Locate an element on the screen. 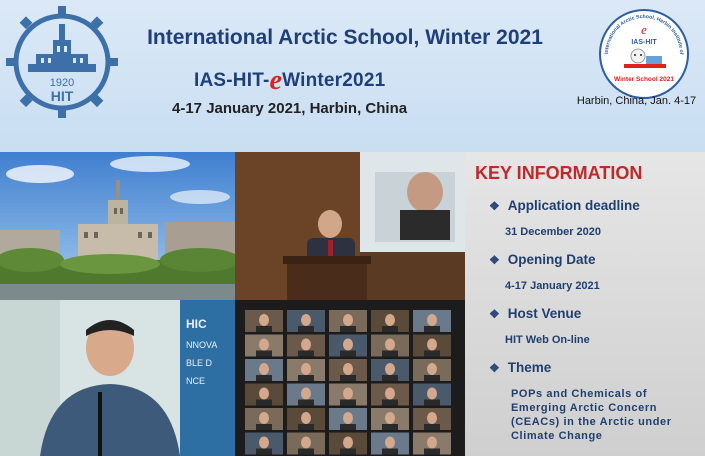 The height and width of the screenshot is (456, 705). svg-text: IAS-HIT is located at coordinates (644, 42).